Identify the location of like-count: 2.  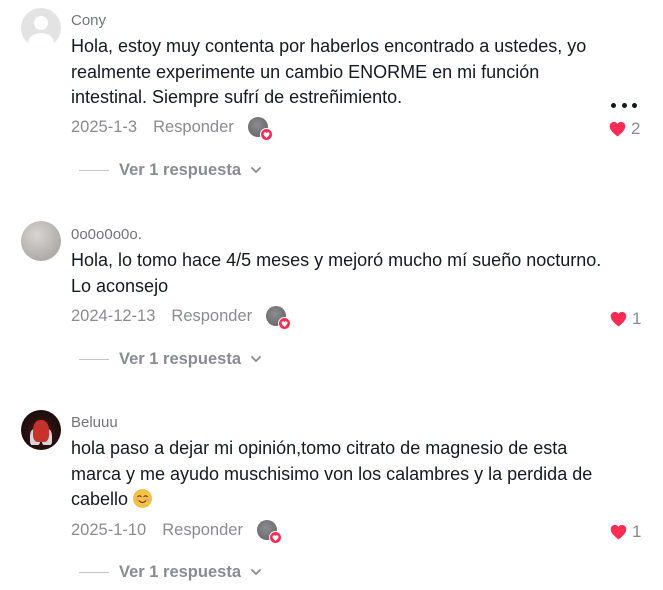
(636, 128).